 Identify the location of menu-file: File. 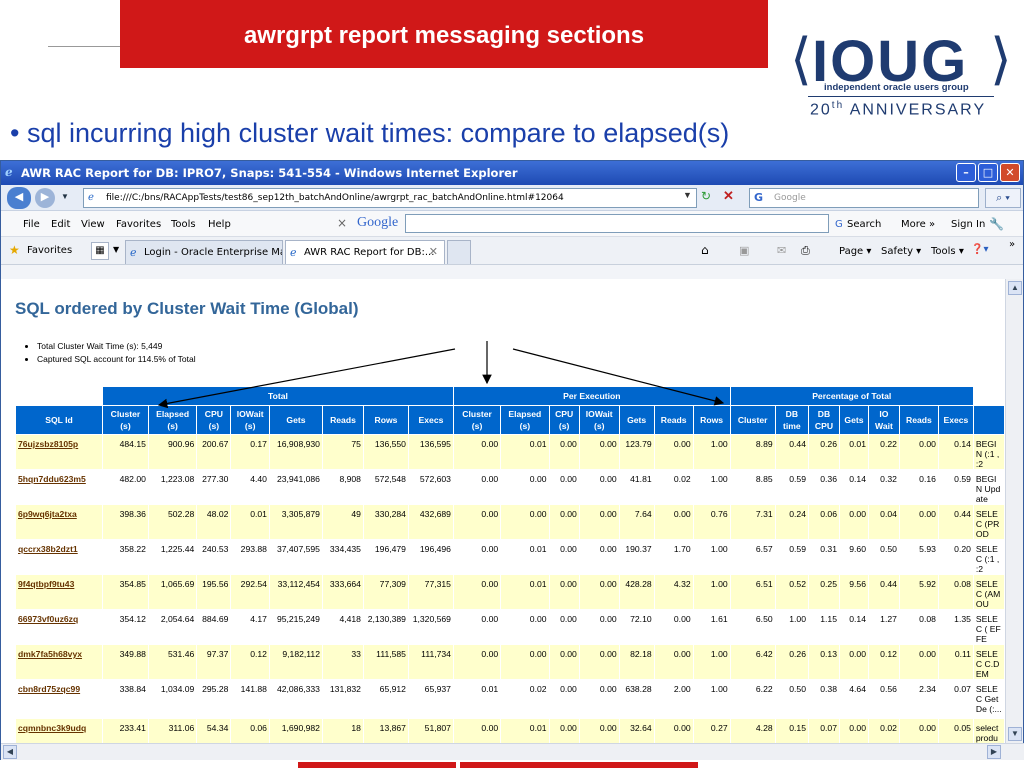
(31, 224).